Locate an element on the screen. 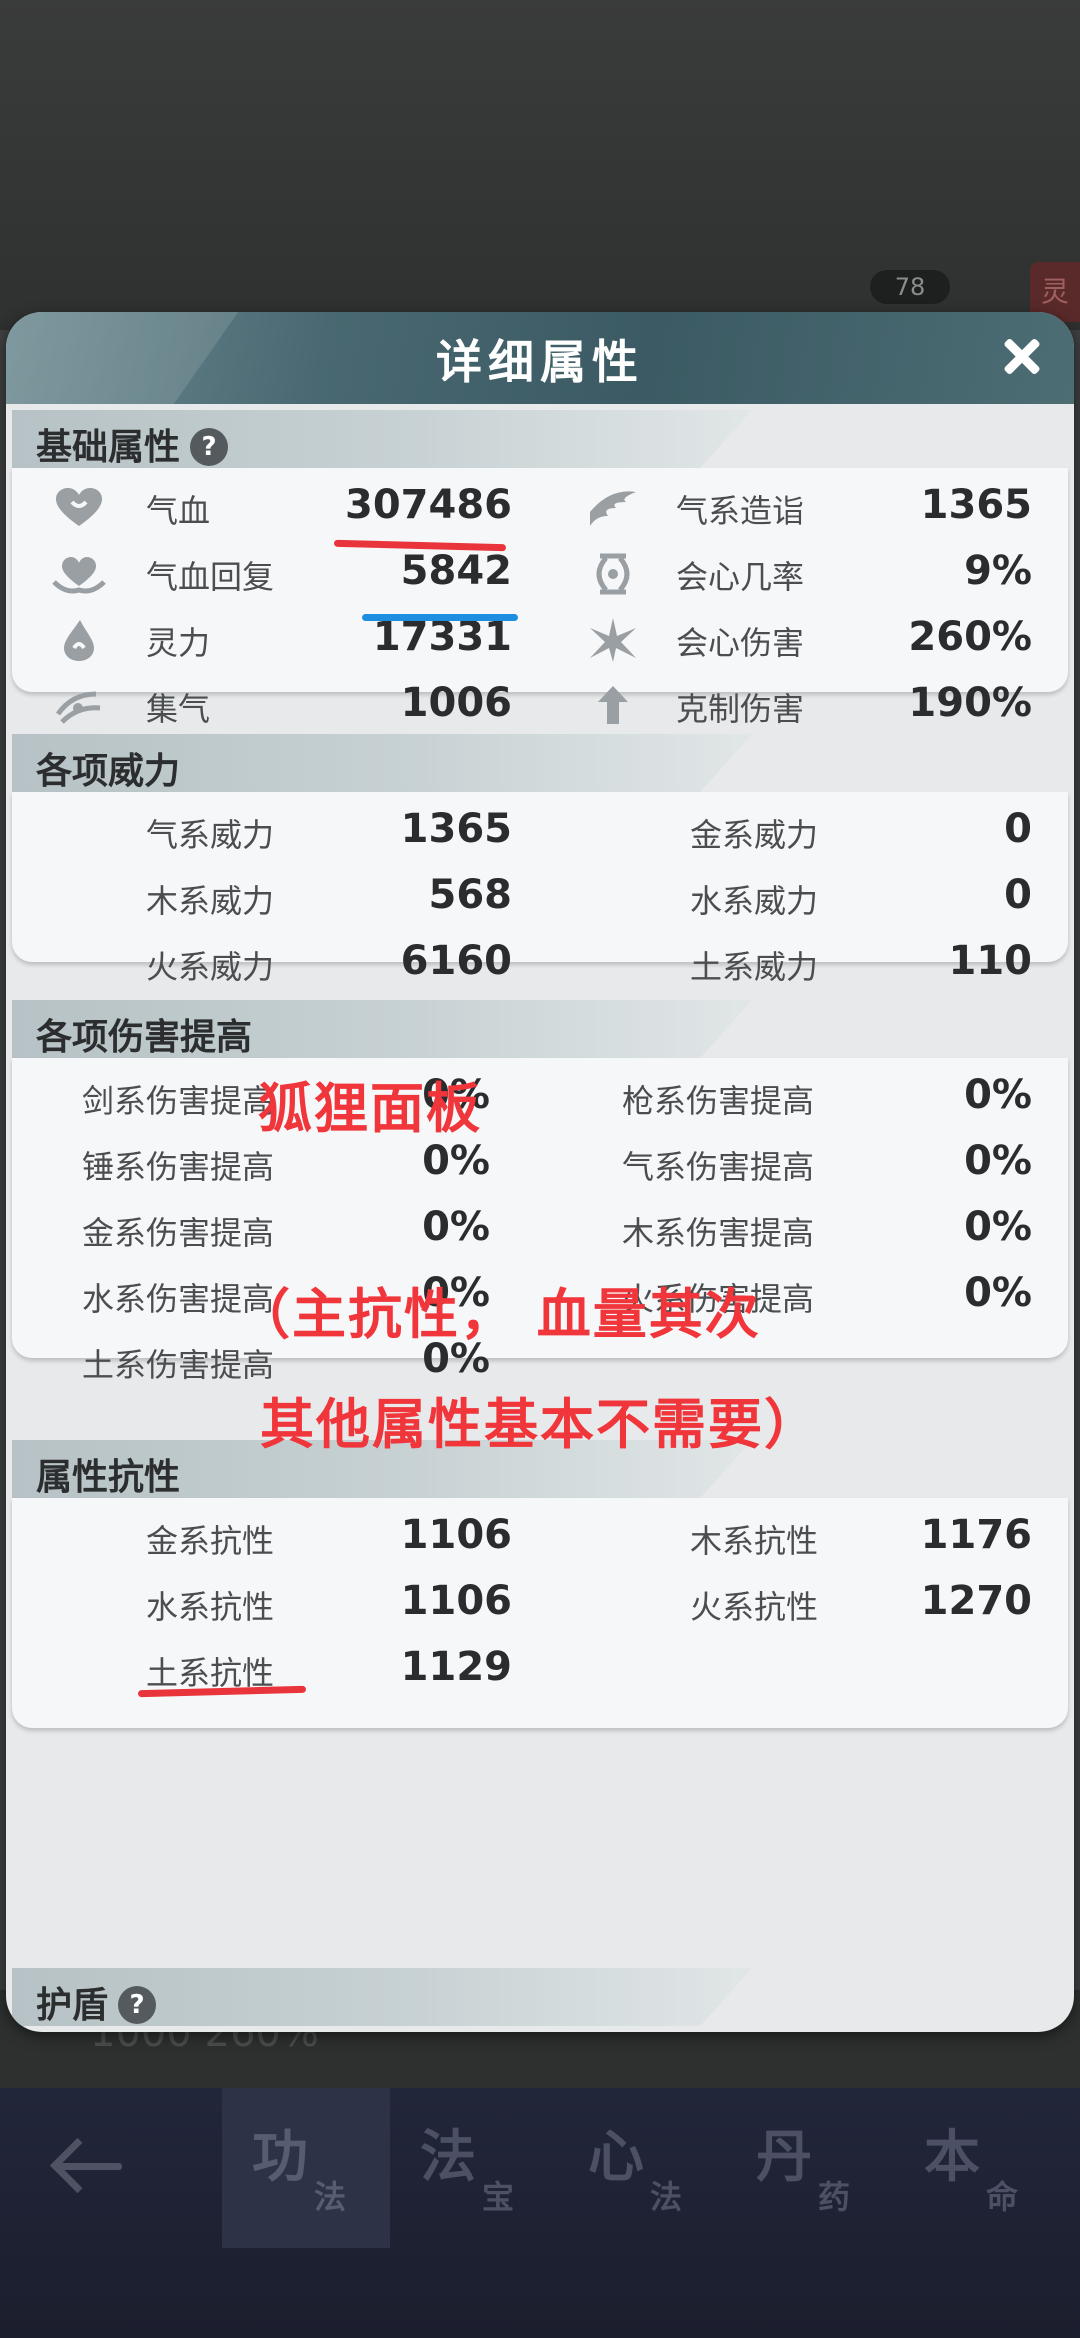  nav-tab-benming: 本 命 is located at coordinates (978, 2168).